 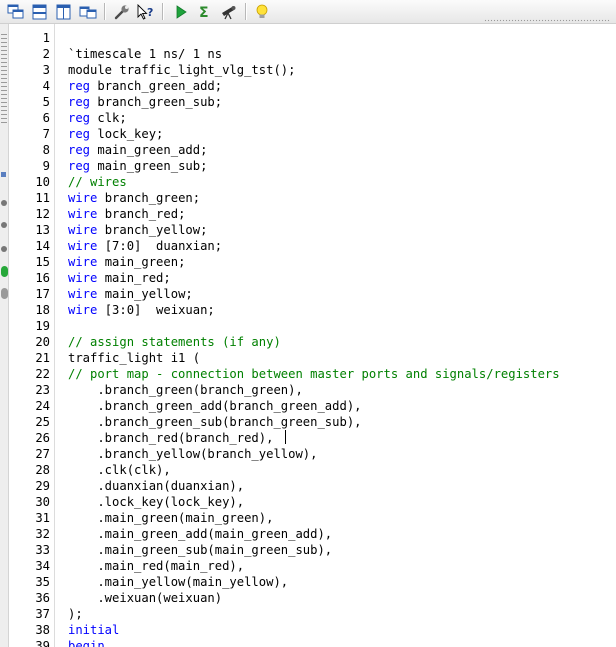 What do you see at coordinates (262, 11) in the screenshot?
I see `tip-button` at bounding box center [262, 11].